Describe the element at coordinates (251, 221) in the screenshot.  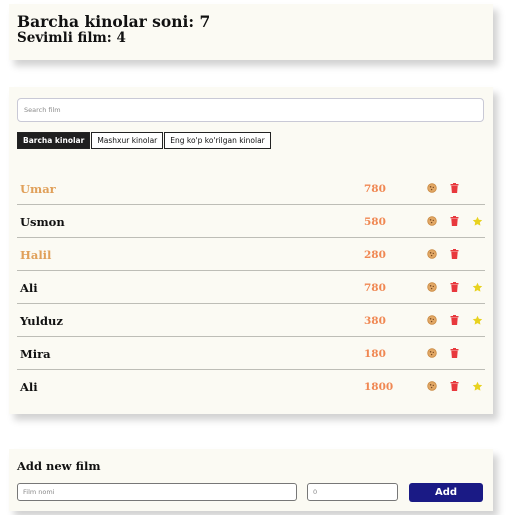
I see `film-row: Usmon 580` at that location.